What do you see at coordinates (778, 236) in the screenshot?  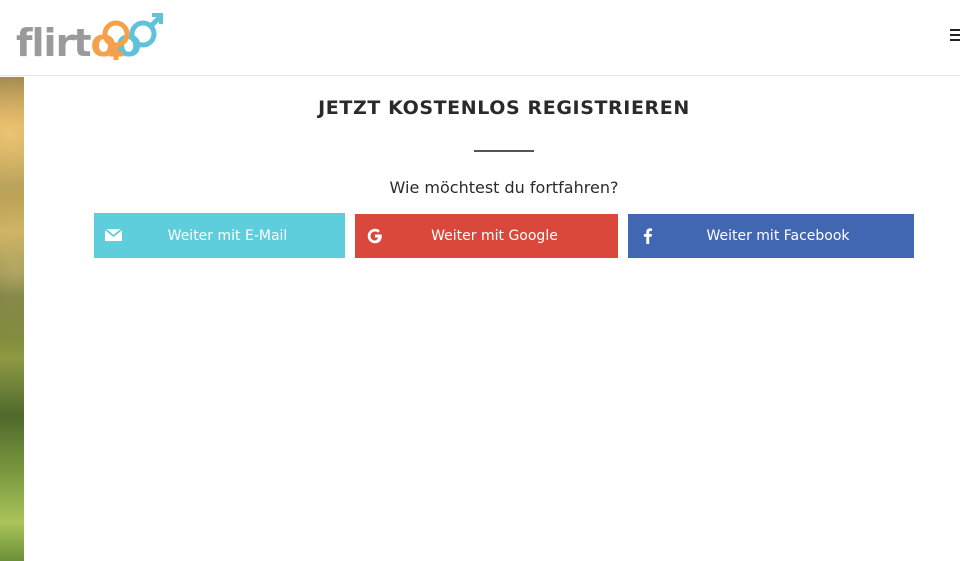 I see `facebook-button-label: Weiter mit Facebook` at bounding box center [778, 236].